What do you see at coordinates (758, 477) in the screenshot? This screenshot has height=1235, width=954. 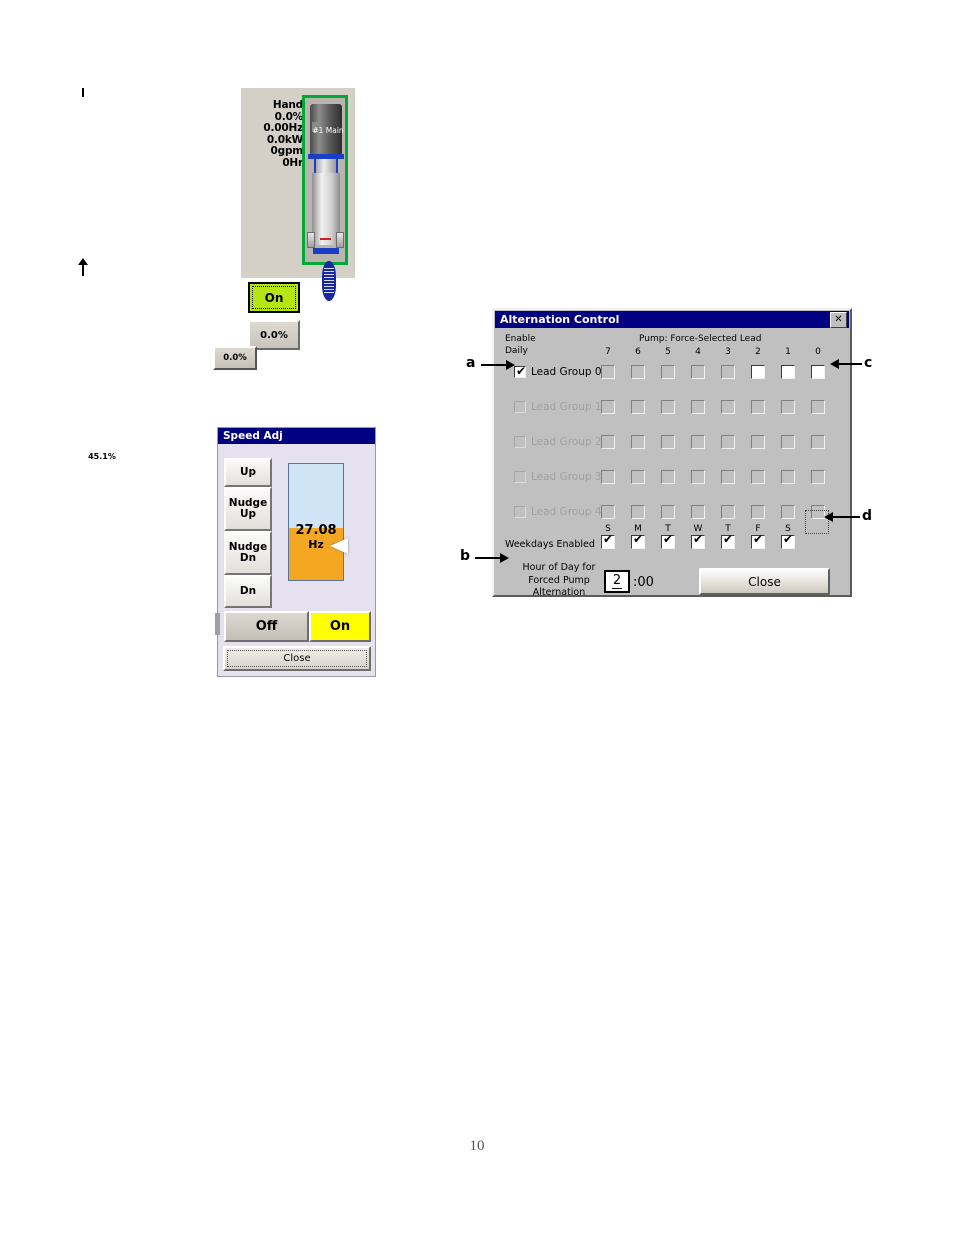 I see `lead-group-3-pump-2-checkbox` at bounding box center [758, 477].